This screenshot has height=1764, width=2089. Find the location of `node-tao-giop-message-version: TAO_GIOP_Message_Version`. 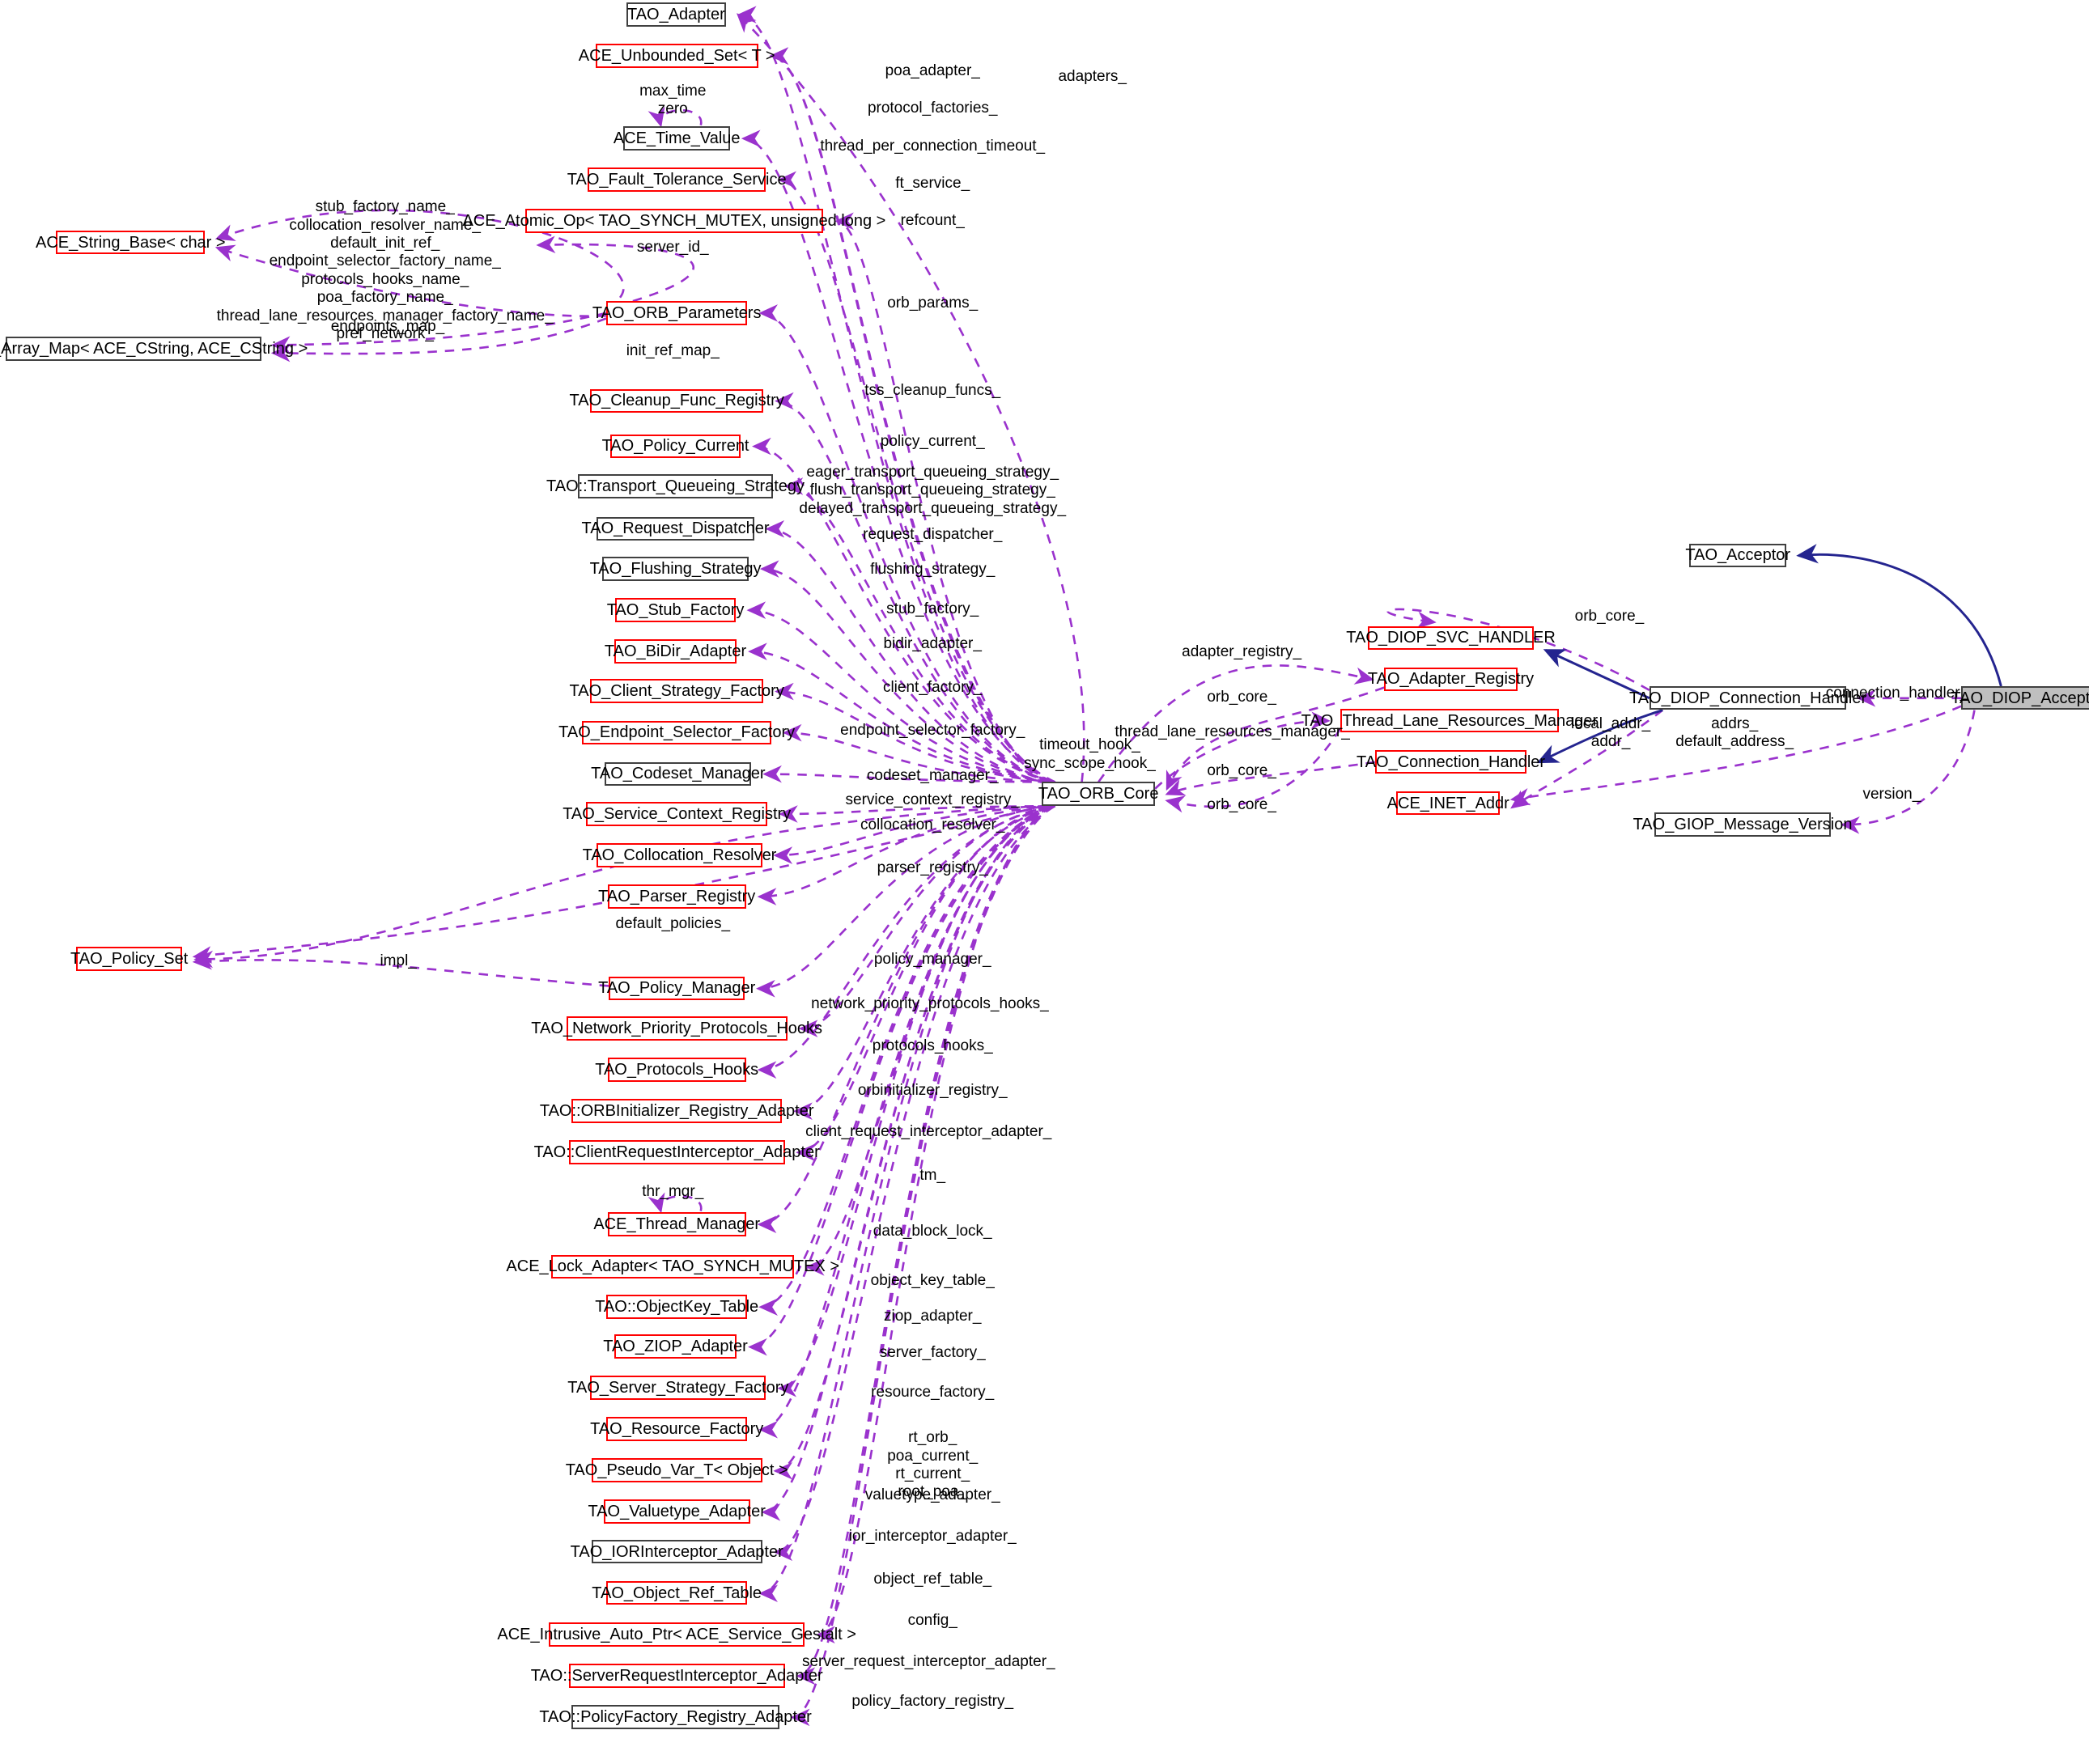

node-tao-giop-message-version: TAO_GIOP_Message_Version is located at coordinates (1742, 824).